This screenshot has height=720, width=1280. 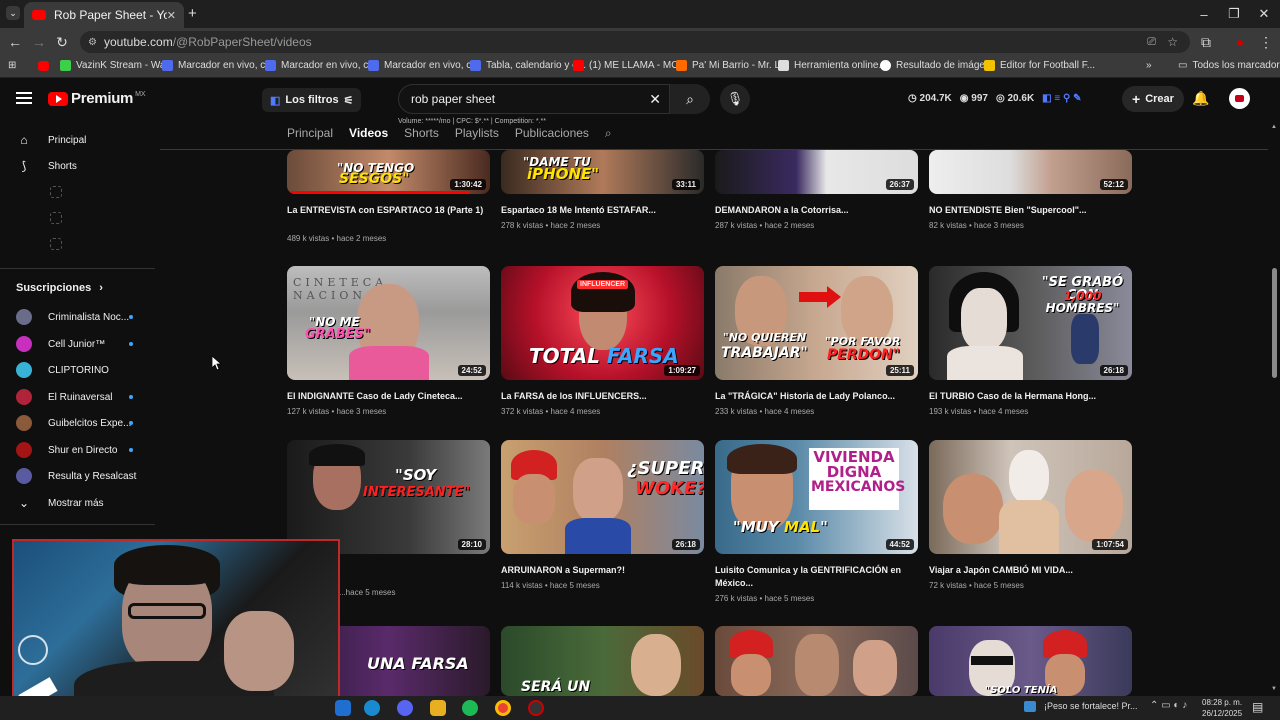 I want to click on video-thumbnail: "SOY INTERESANTE" 28:10, so click(x=388, y=497).